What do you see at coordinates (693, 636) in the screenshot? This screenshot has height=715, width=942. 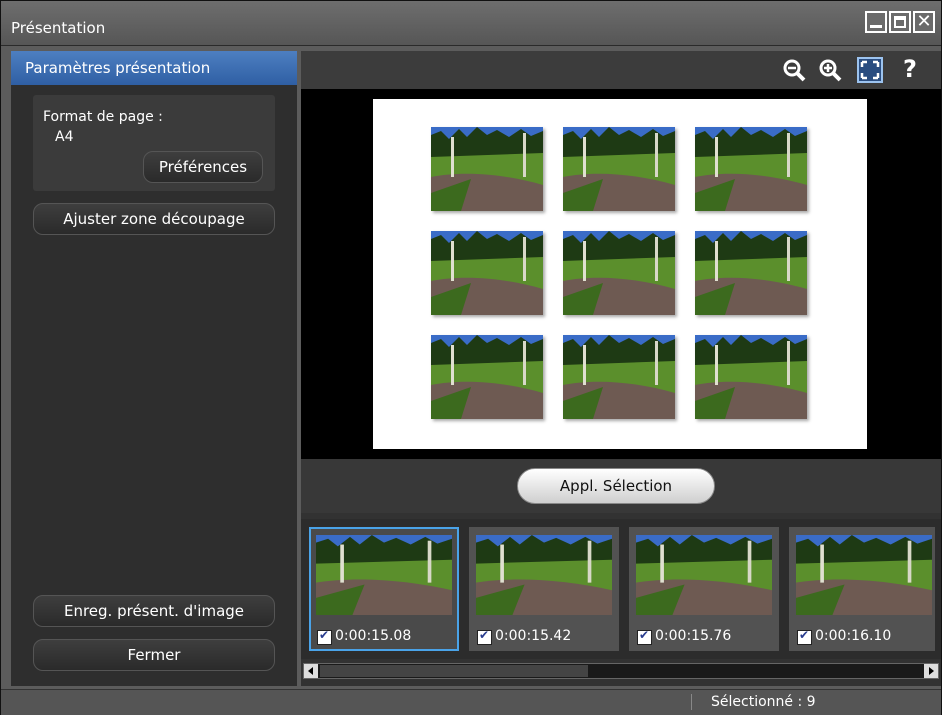 I see `frame-timecode: 0:00:15.76` at bounding box center [693, 636].